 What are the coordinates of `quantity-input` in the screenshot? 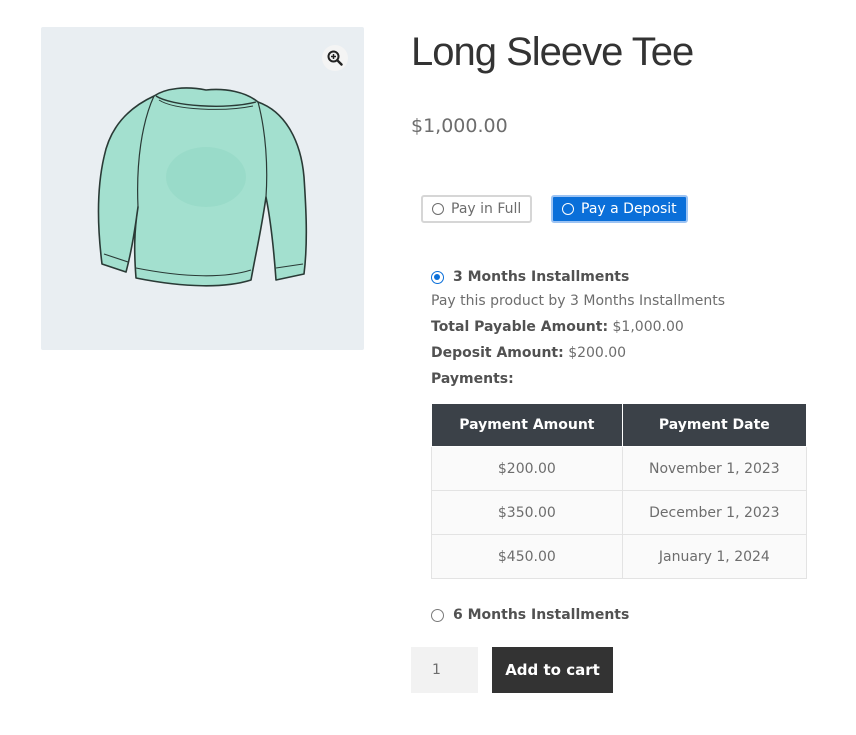 It's located at (444, 670).